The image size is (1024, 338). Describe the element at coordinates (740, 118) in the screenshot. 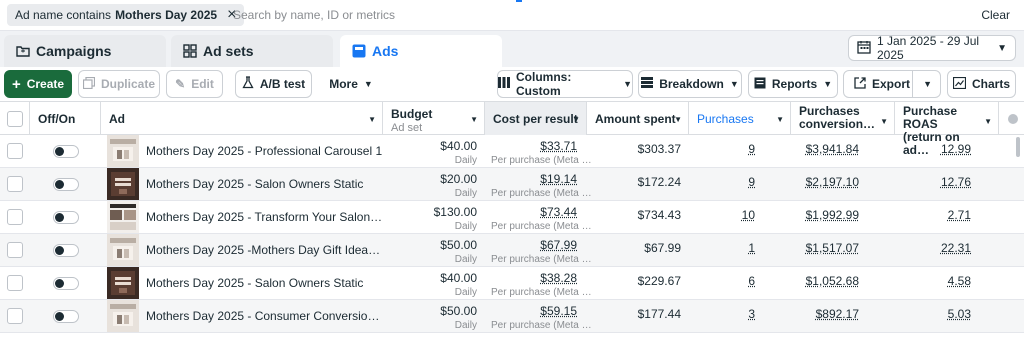

I see `header-purchases: Purchases ▼` at that location.